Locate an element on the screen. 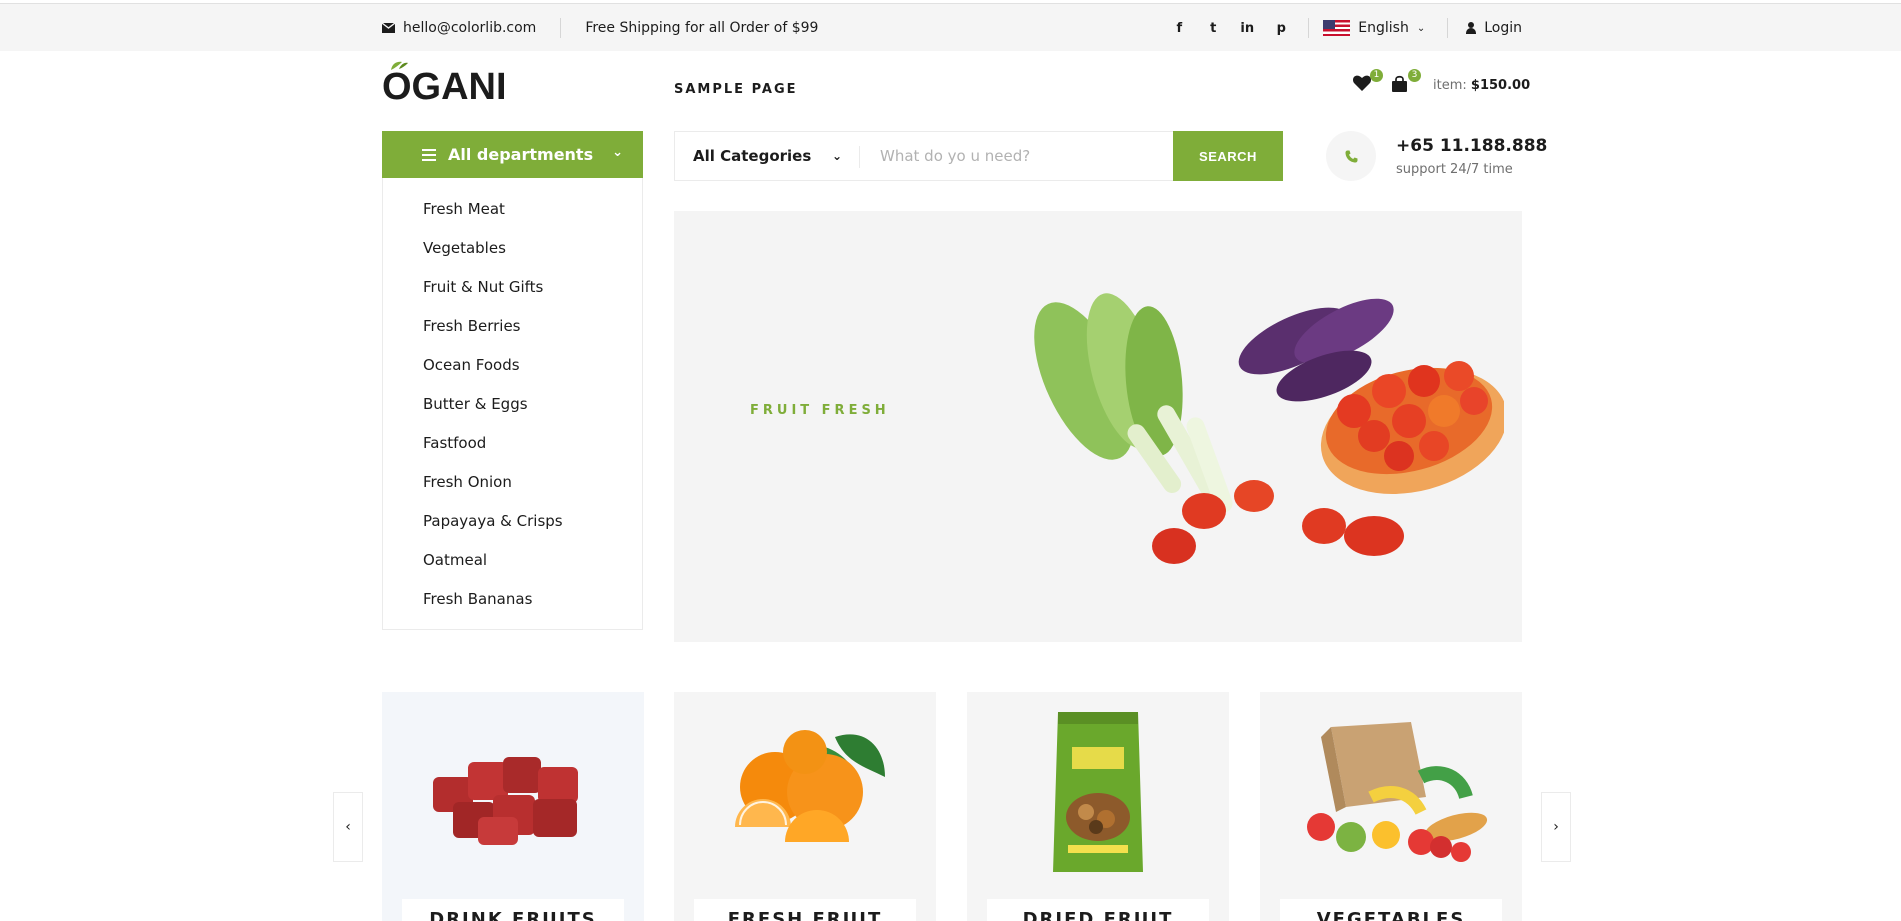 Image resolution: width=1901 pixels, height=921 pixels. phone-icon-circle is located at coordinates (1351, 156).